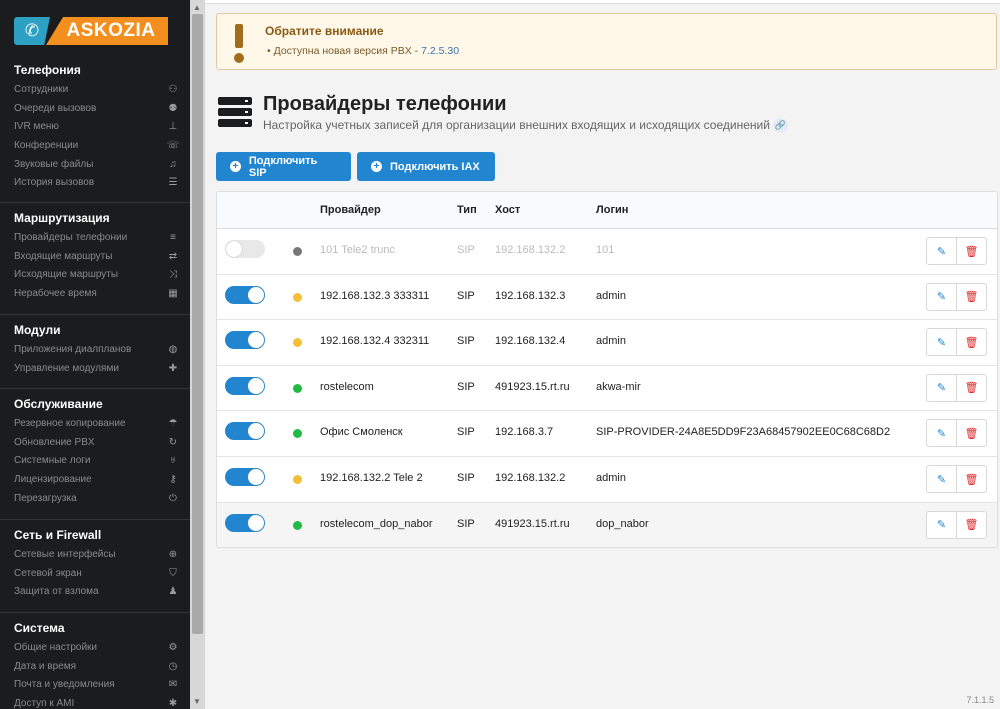 This screenshot has width=1000, height=709. What do you see at coordinates (91, 31) in the screenshot?
I see `askozia-logo: ✆ ASKOZIA` at bounding box center [91, 31].